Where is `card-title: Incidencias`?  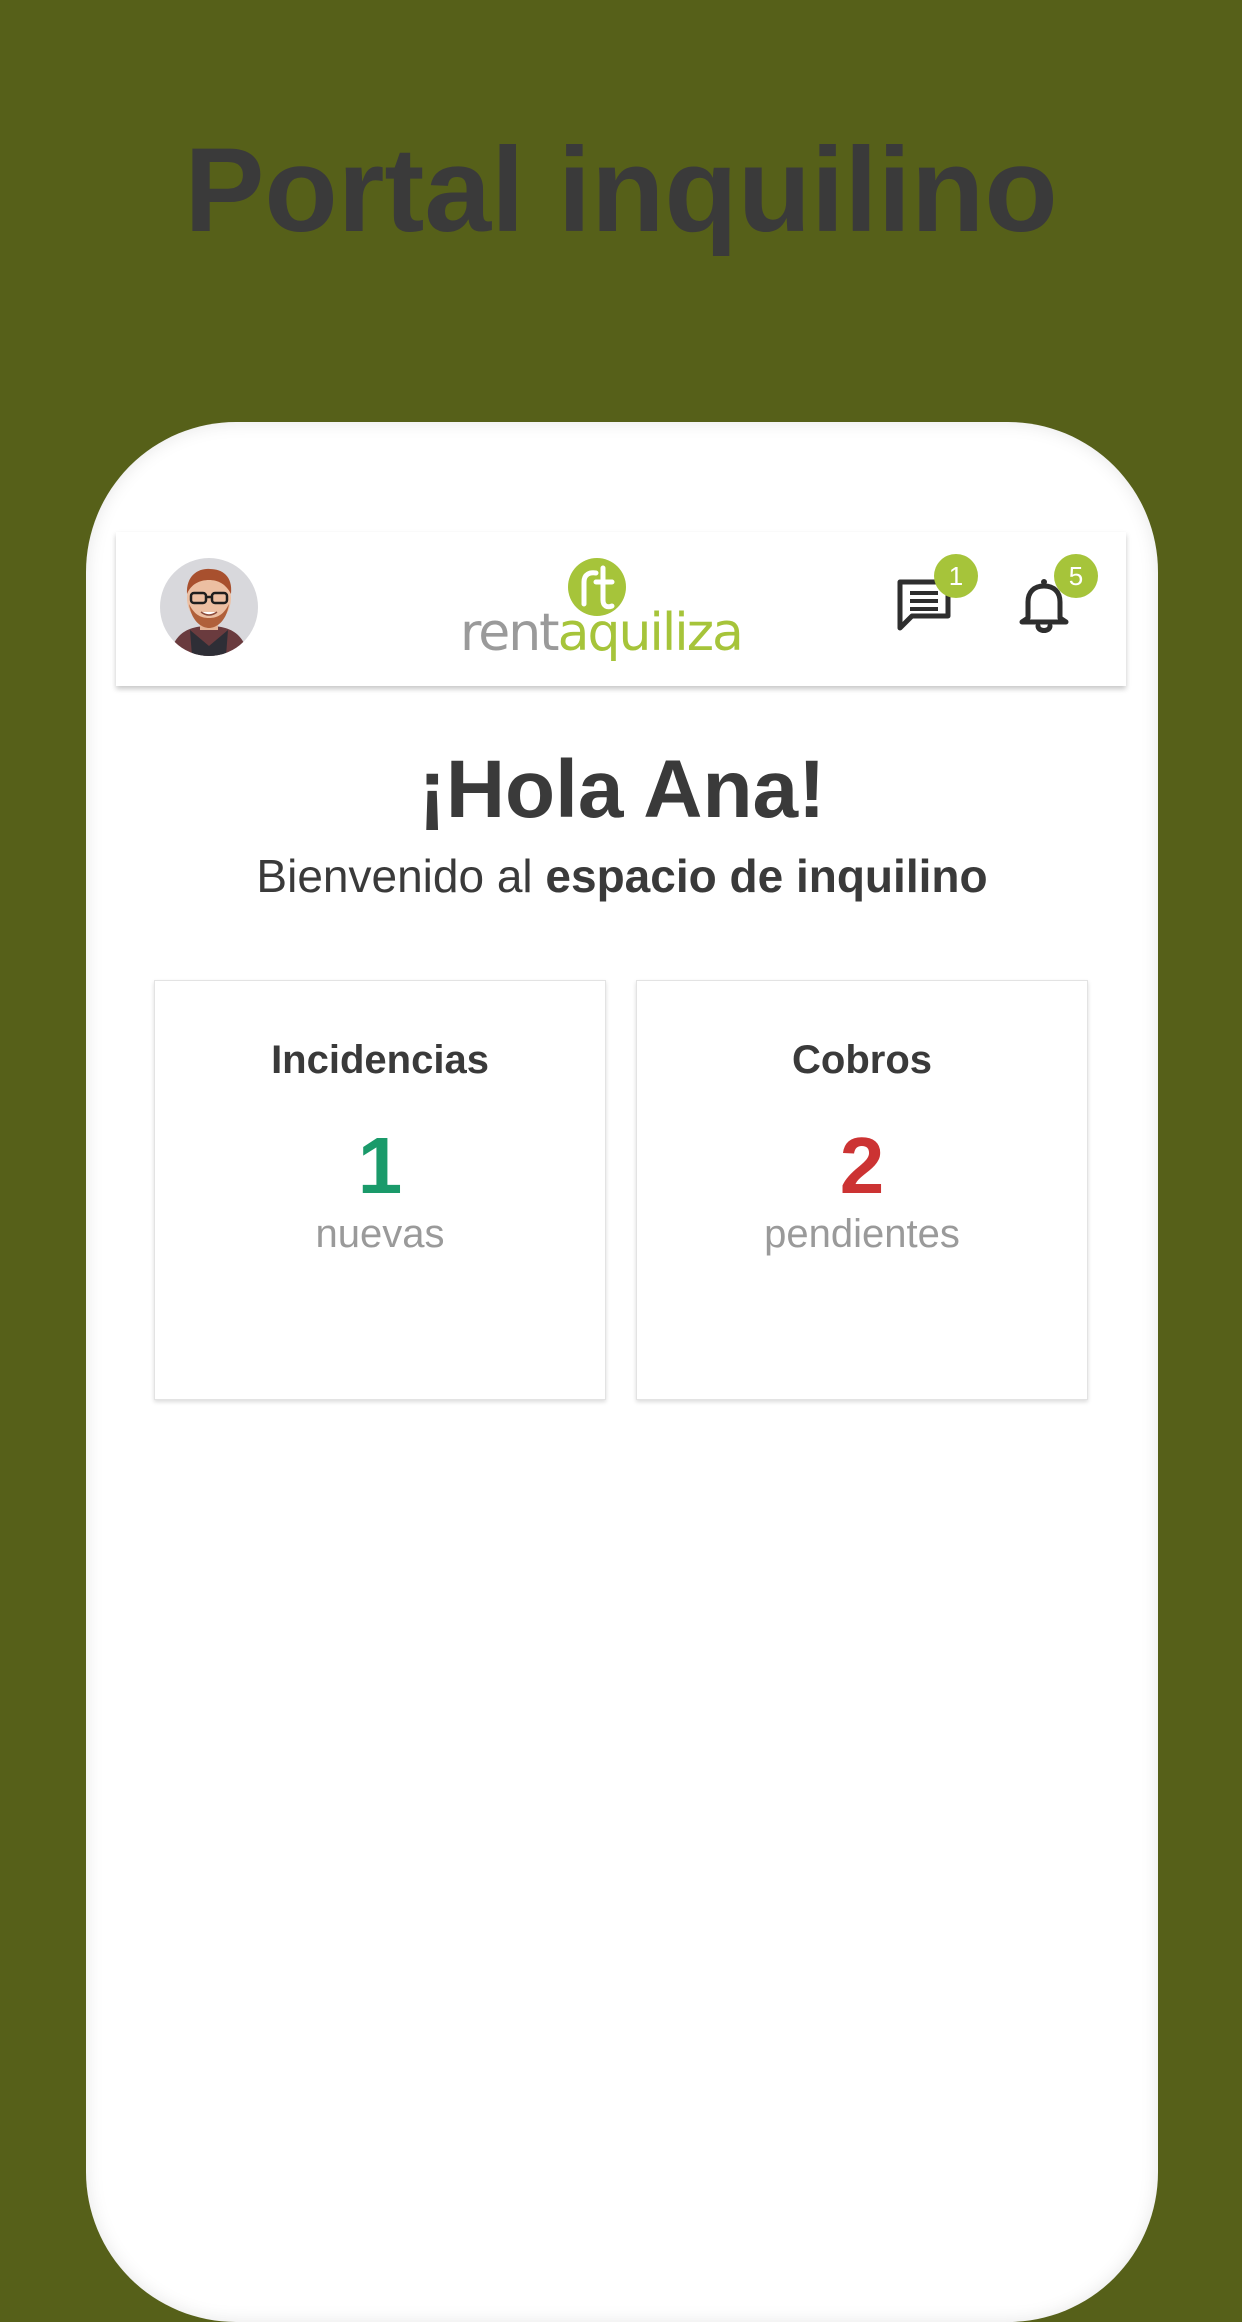
card-title: Incidencias is located at coordinates (380, 1060).